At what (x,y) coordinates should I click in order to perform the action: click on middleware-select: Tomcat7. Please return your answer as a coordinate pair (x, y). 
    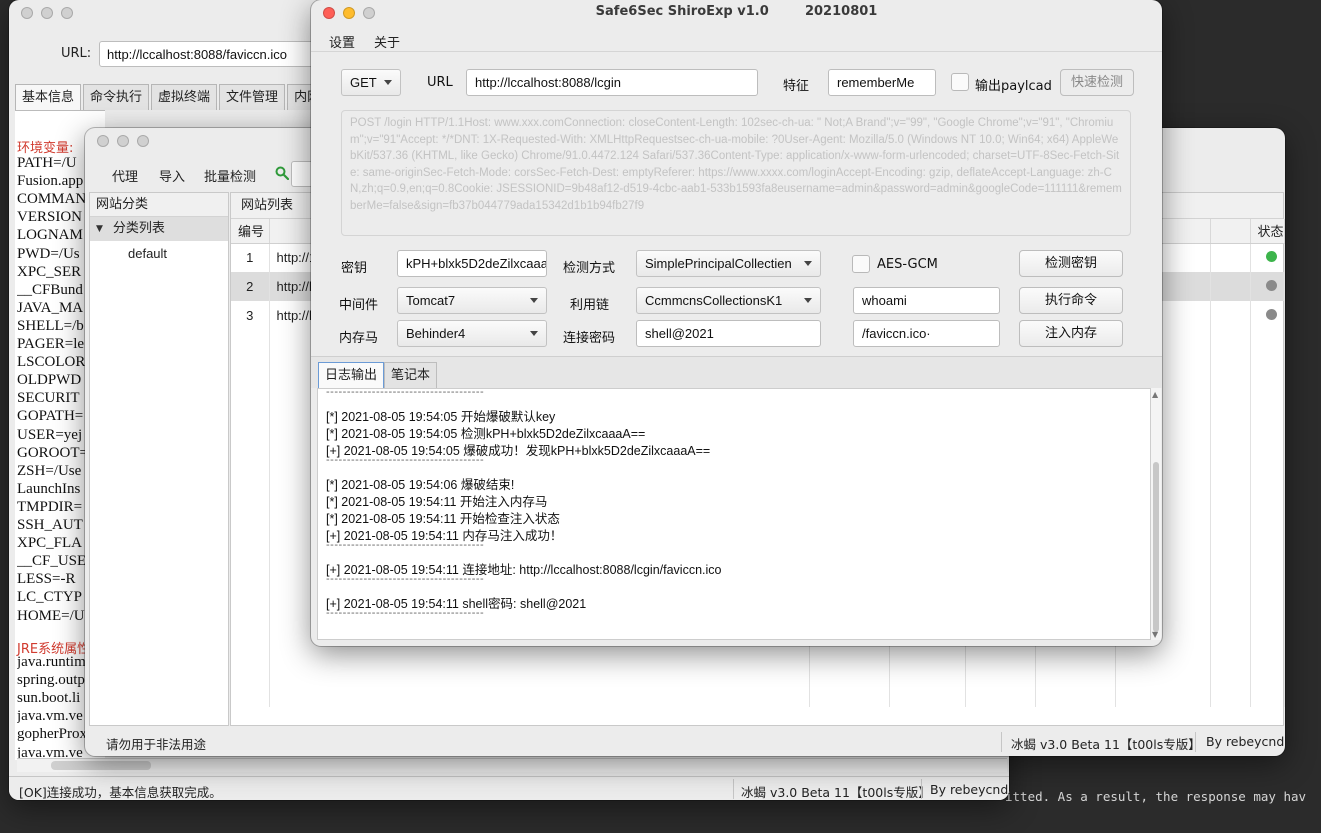
    Looking at the image, I should click on (472, 300).